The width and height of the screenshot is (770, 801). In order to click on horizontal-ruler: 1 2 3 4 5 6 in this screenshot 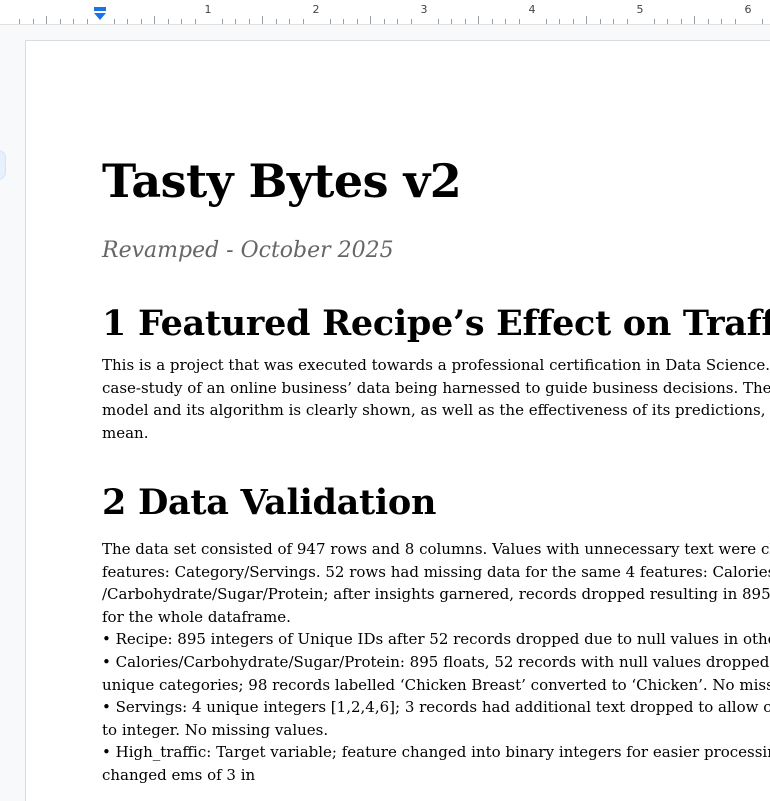, I will do `click(385, 12)`.